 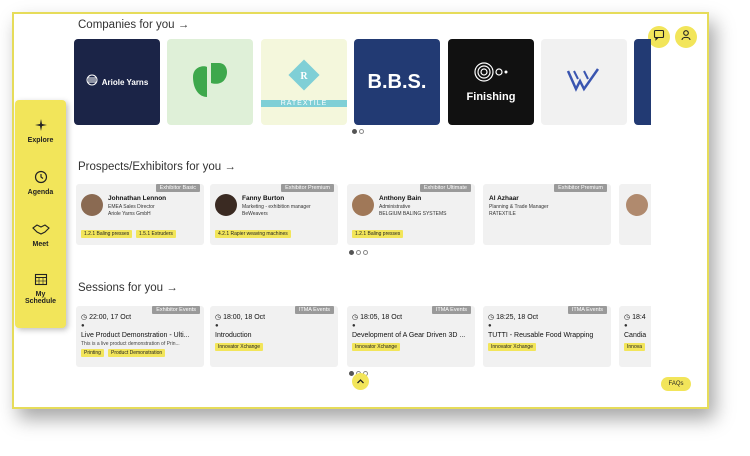 What do you see at coordinates (244, 317) in the screenshot?
I see `session-time-text: 18:00, 18 Oct` at bounding box center [244, 317].